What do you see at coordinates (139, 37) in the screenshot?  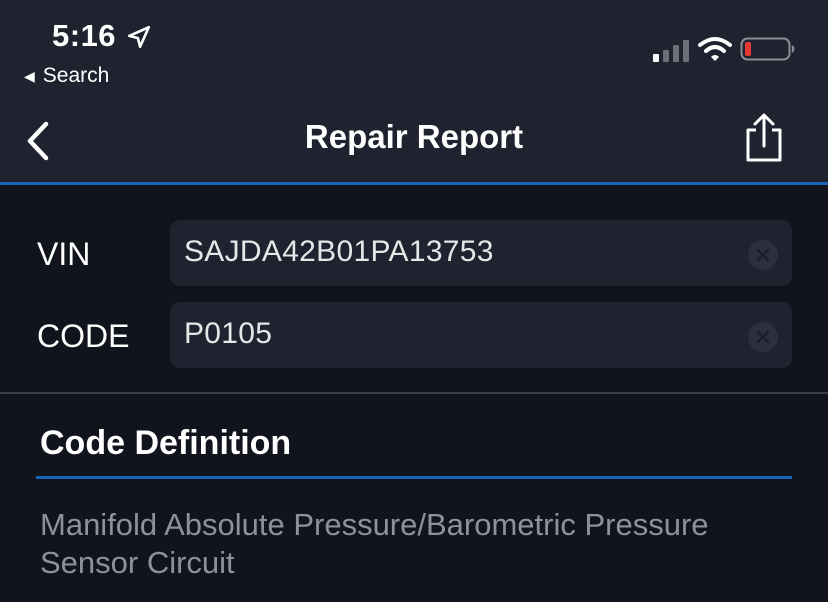 I see `location-arrow-icon` at bounding box center [139, 37].